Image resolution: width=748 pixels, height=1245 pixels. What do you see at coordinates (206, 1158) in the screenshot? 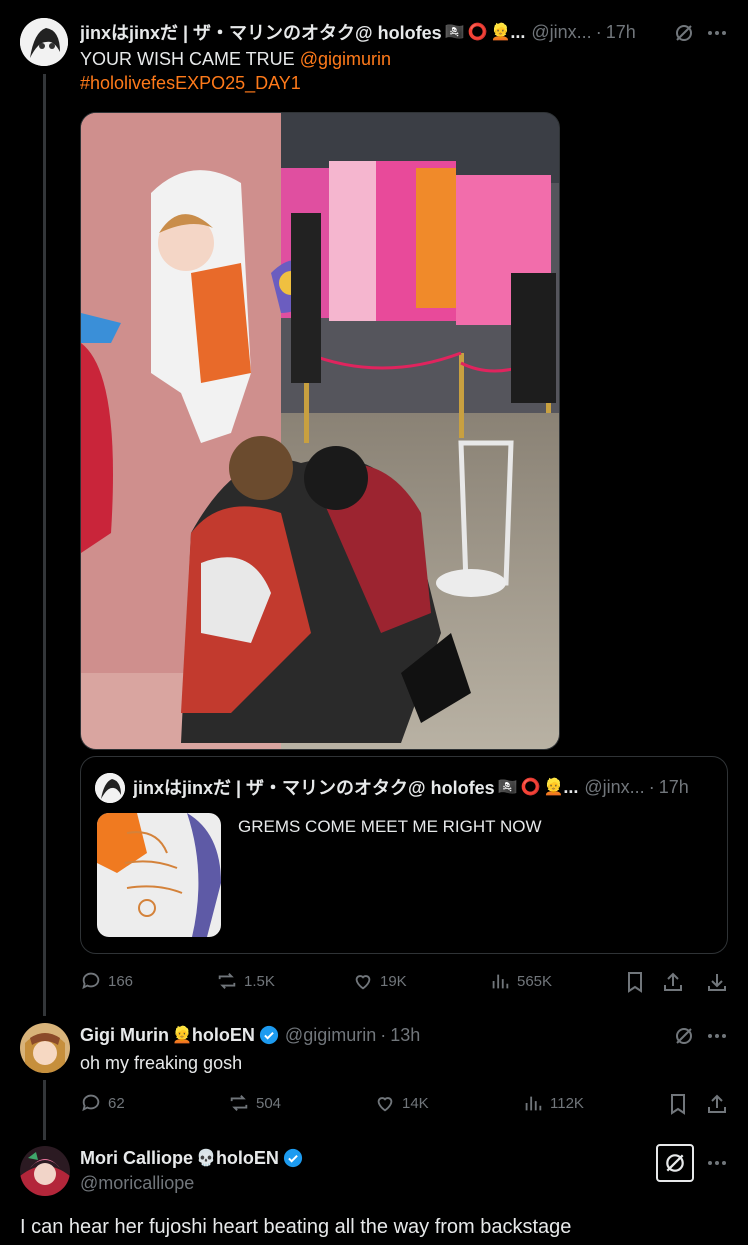
I see `skull-emoji-icon: 💀` at bounding box center [206, 1158].